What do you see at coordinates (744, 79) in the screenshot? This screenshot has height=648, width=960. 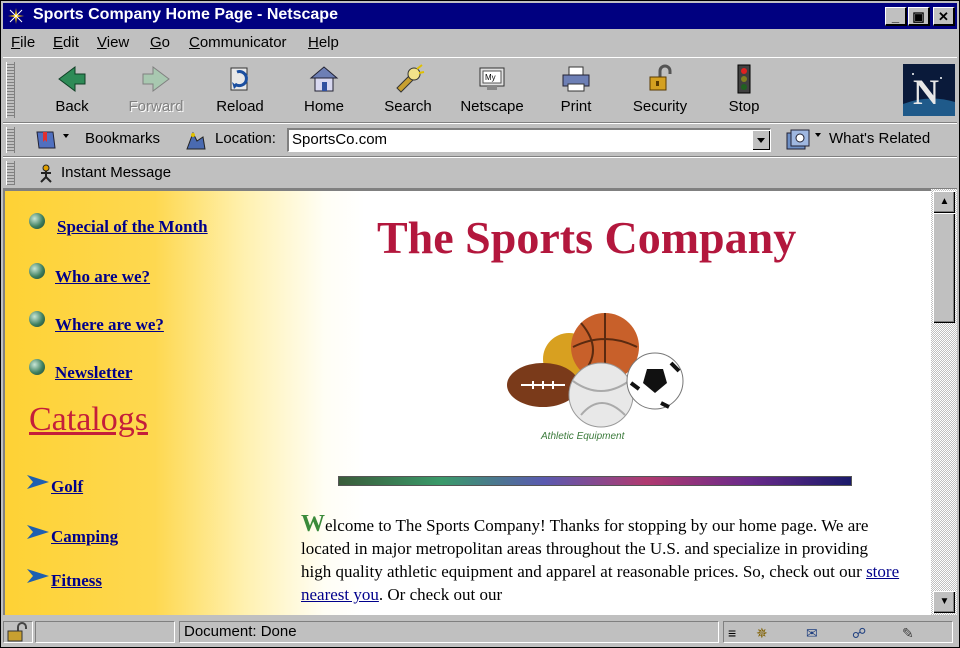 I see `traffic-light-icon` at bounding box center [744, 79].